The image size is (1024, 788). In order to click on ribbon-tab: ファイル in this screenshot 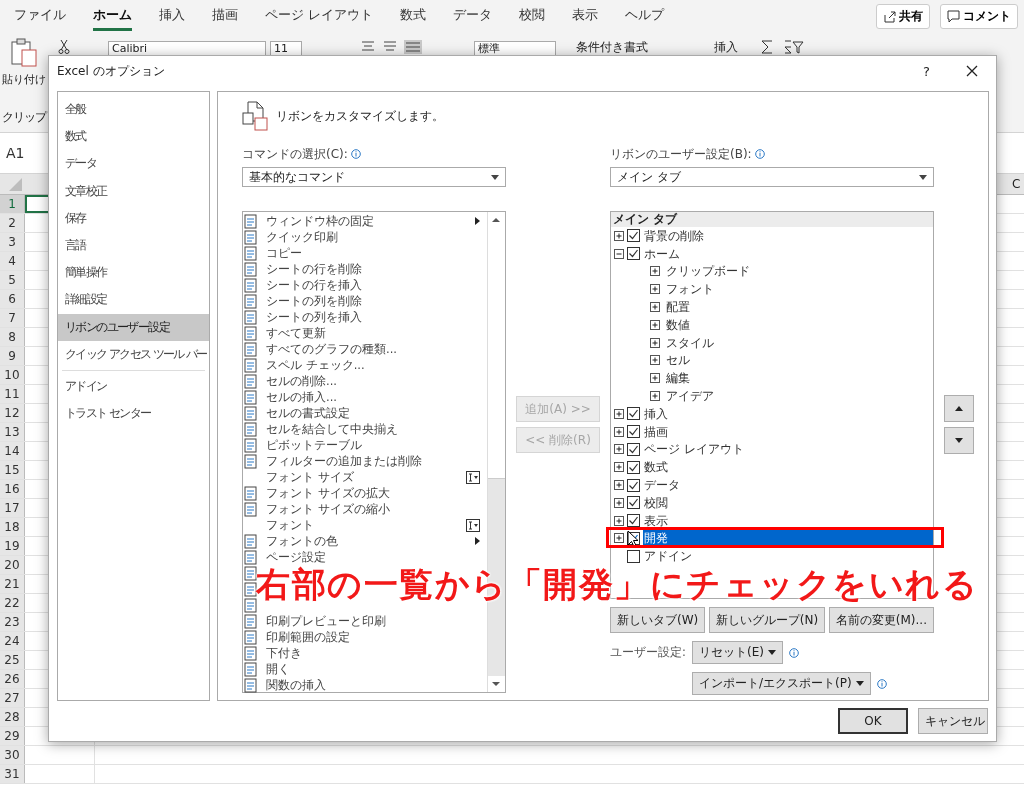, I will do `click(40, 16)`.